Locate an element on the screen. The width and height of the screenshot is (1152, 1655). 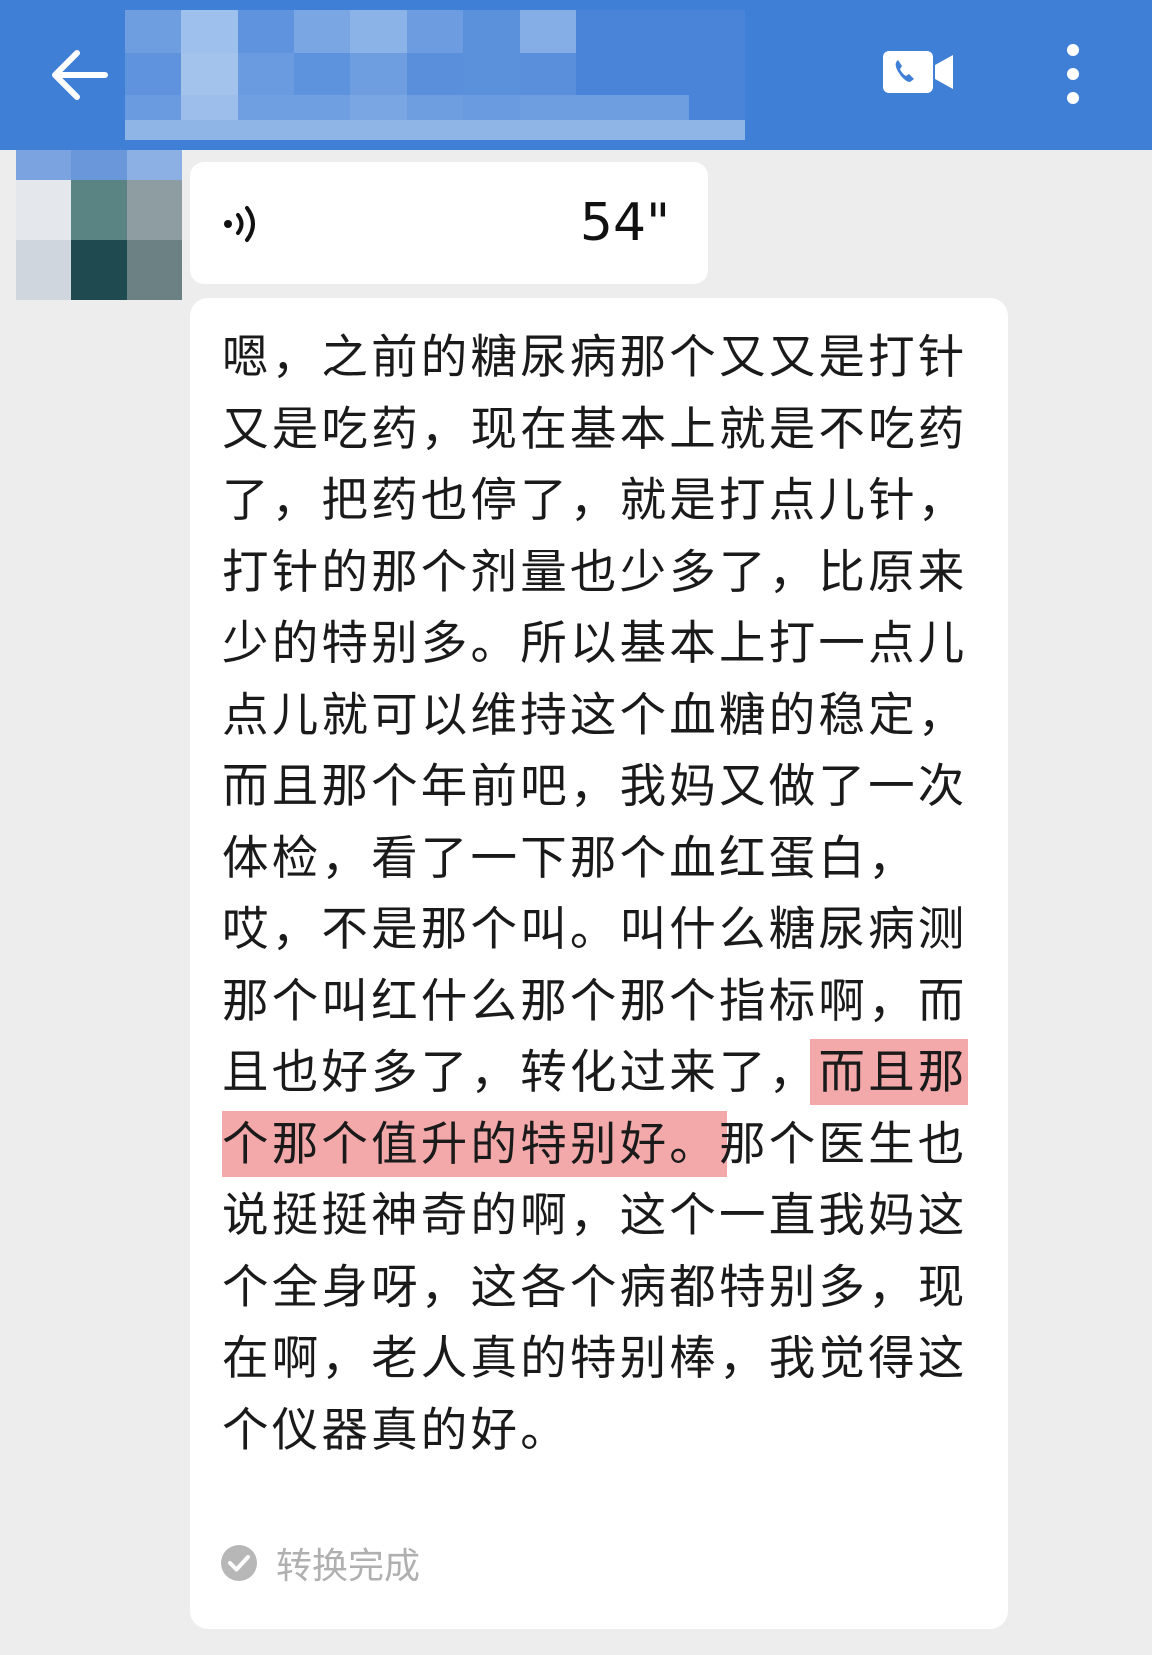
top-bar is located at coordinates (576, 75).